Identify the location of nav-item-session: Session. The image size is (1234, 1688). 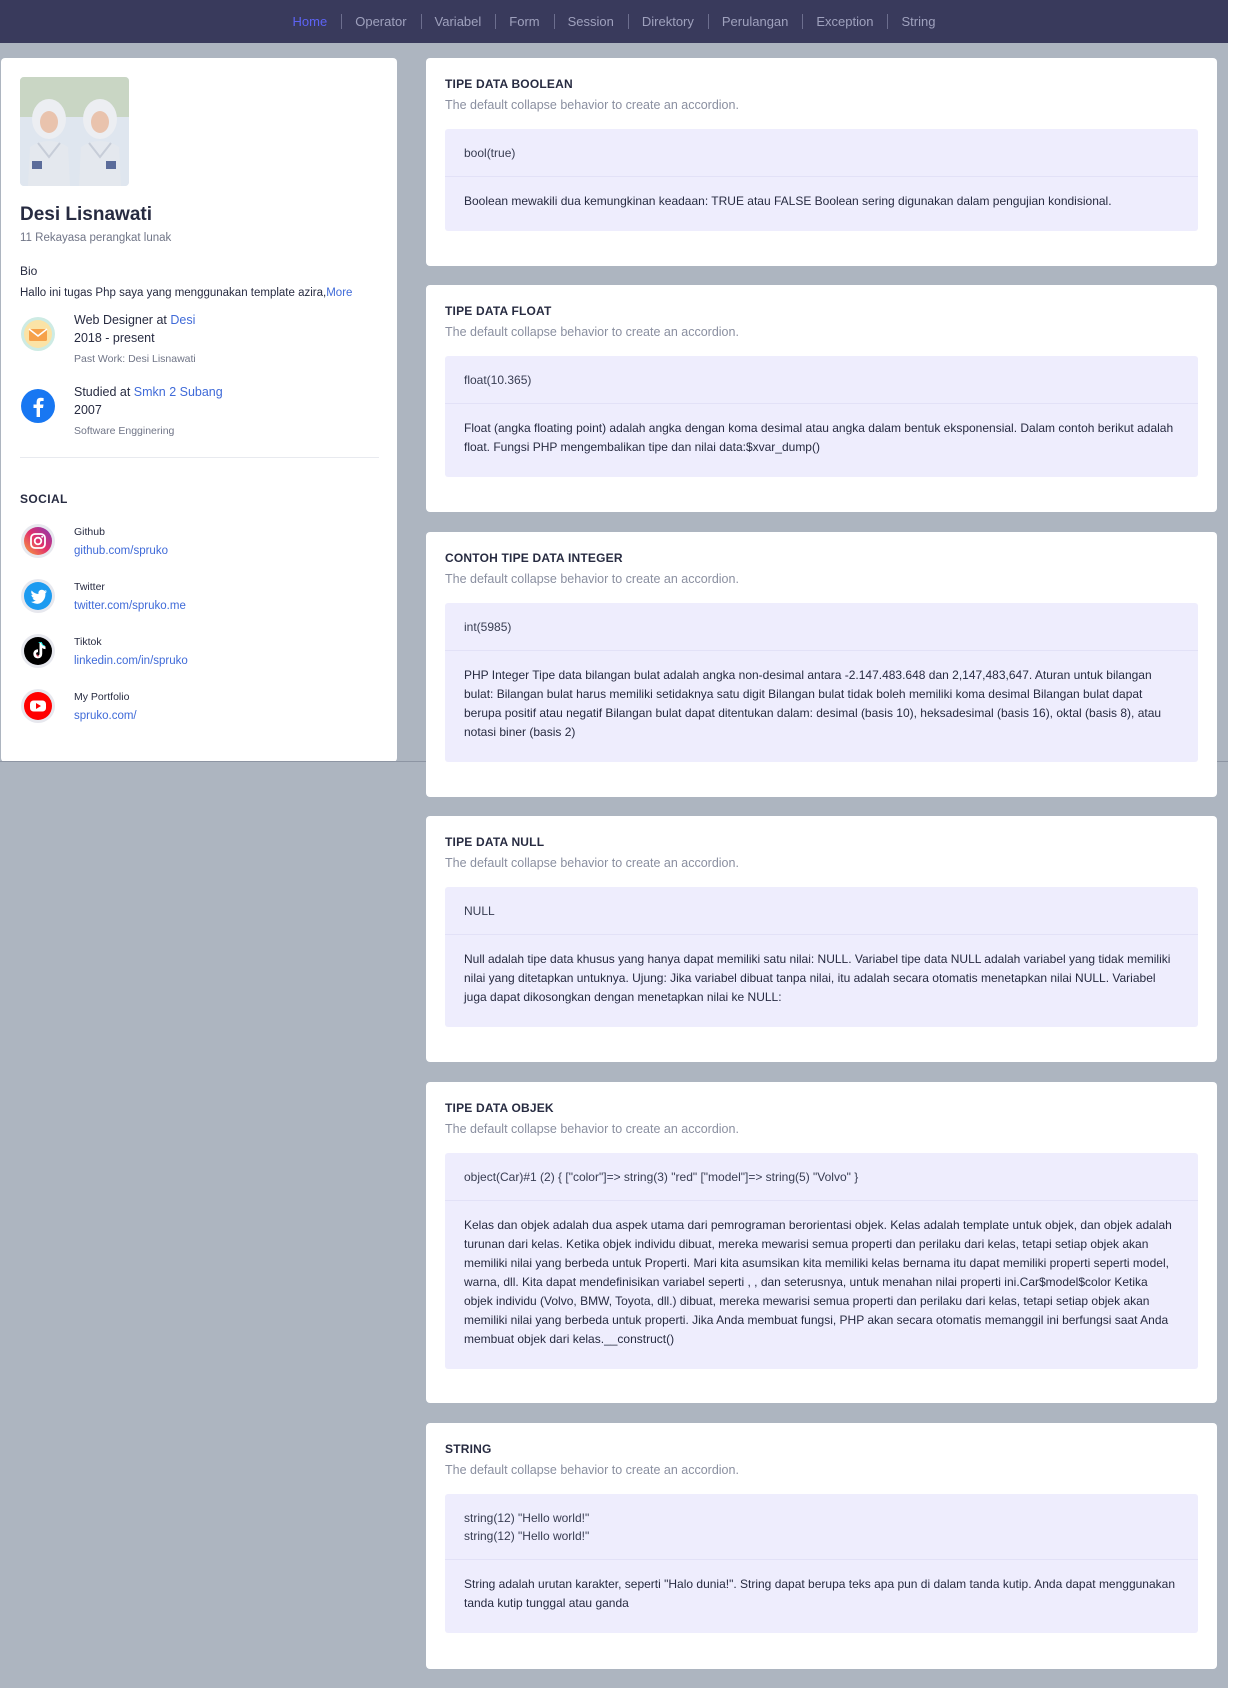
(590, 21).